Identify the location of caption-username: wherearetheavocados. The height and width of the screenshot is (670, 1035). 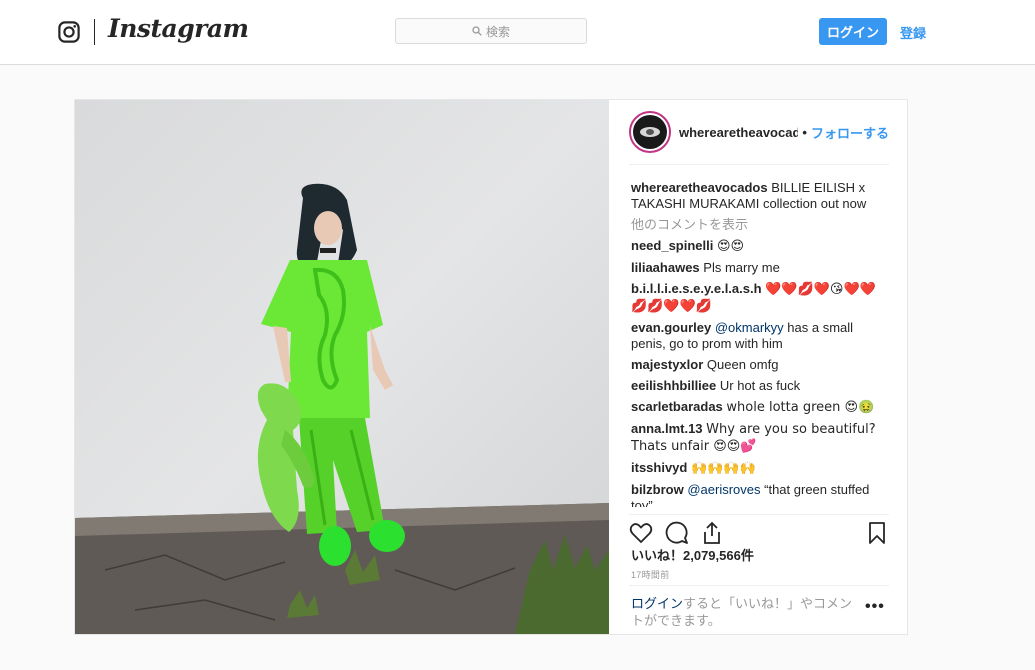
(699, 187).